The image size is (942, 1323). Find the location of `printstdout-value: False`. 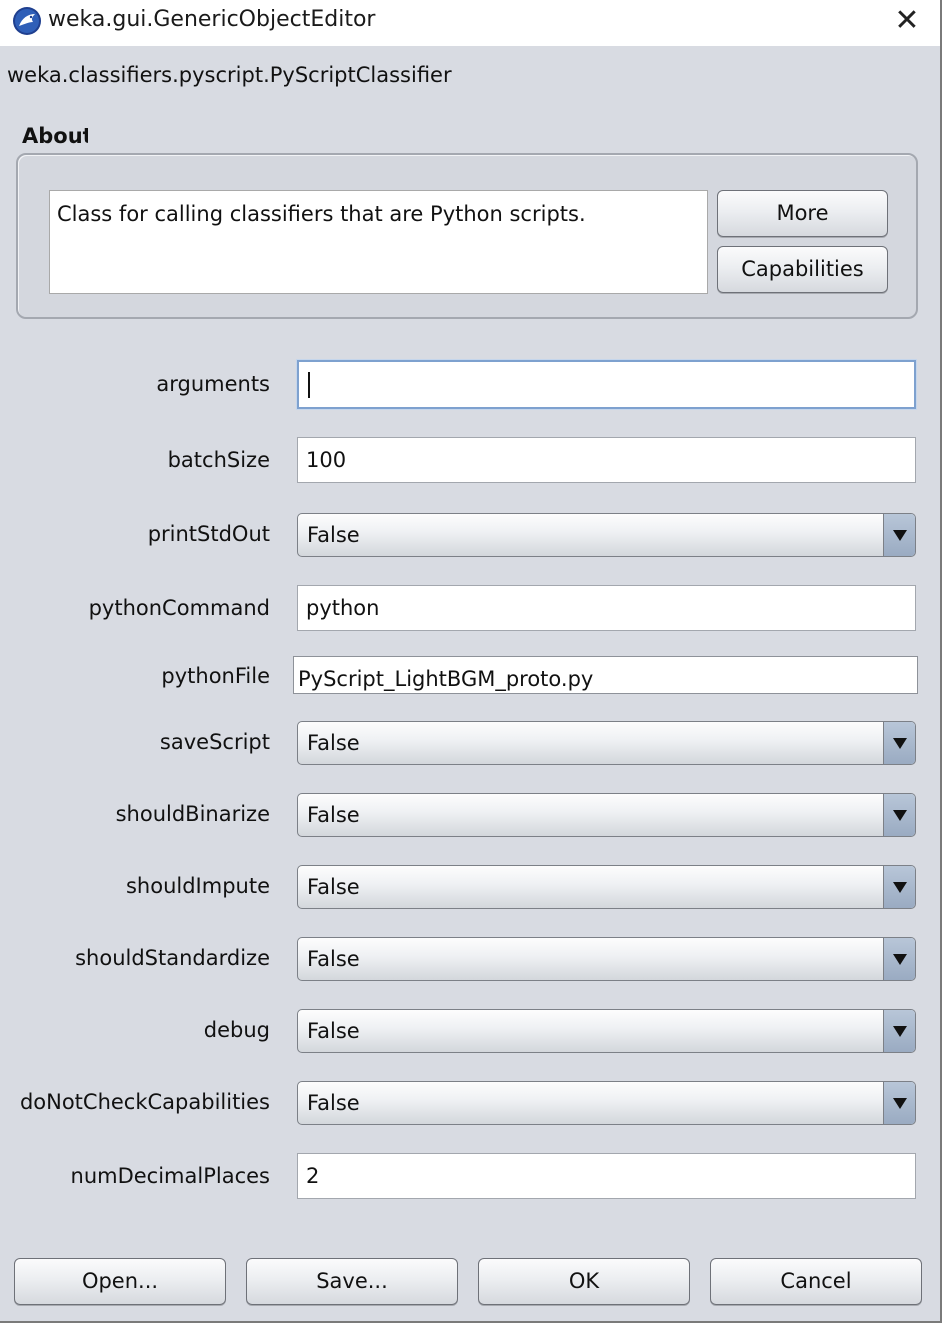

printstdout-value: False is located at coordinates (333, 535).